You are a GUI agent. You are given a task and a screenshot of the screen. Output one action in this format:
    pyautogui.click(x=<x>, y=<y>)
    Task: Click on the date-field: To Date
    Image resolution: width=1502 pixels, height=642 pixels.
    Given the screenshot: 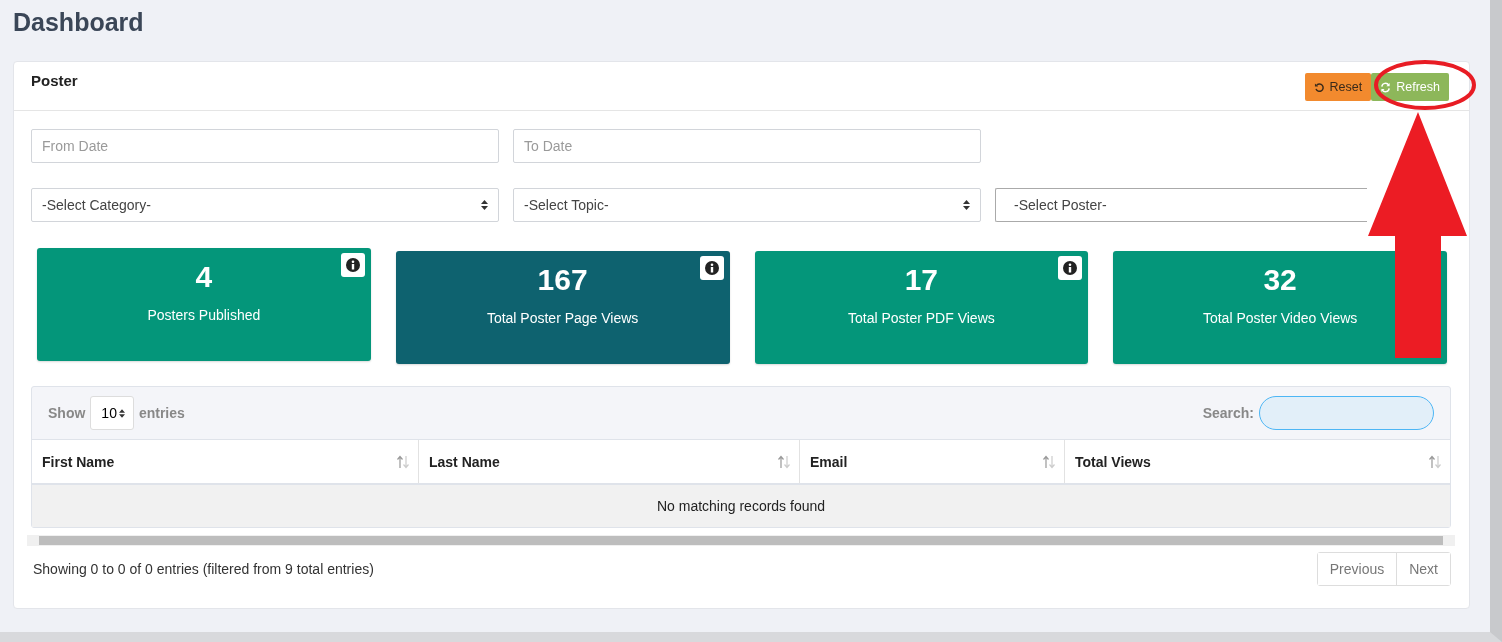 What is the action you would take?
    pyautogui.click(x=747, y=146)
    